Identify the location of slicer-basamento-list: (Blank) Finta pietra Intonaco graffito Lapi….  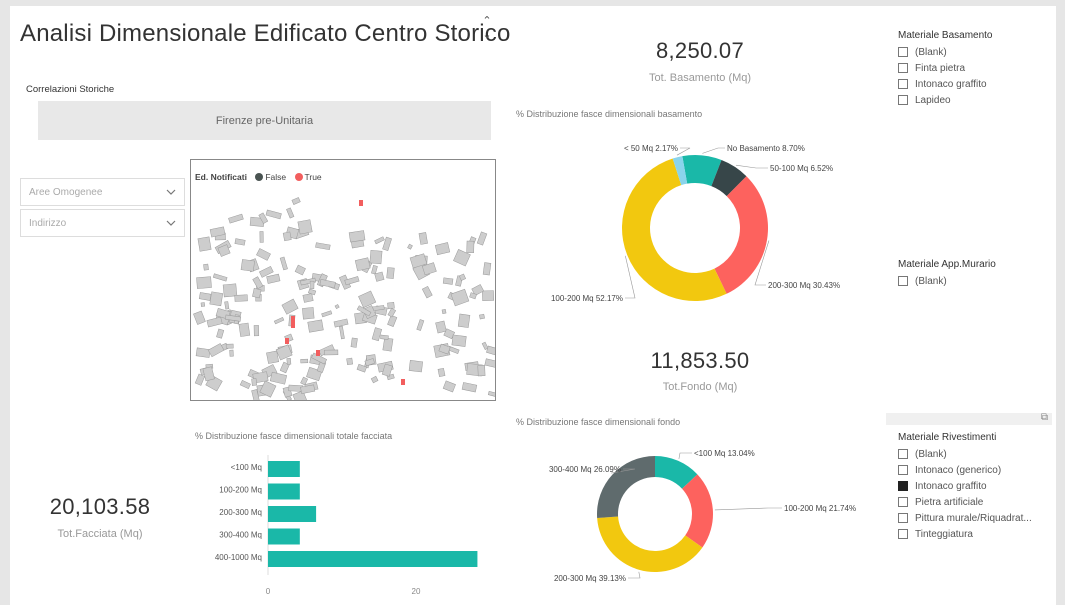
(975, 76).